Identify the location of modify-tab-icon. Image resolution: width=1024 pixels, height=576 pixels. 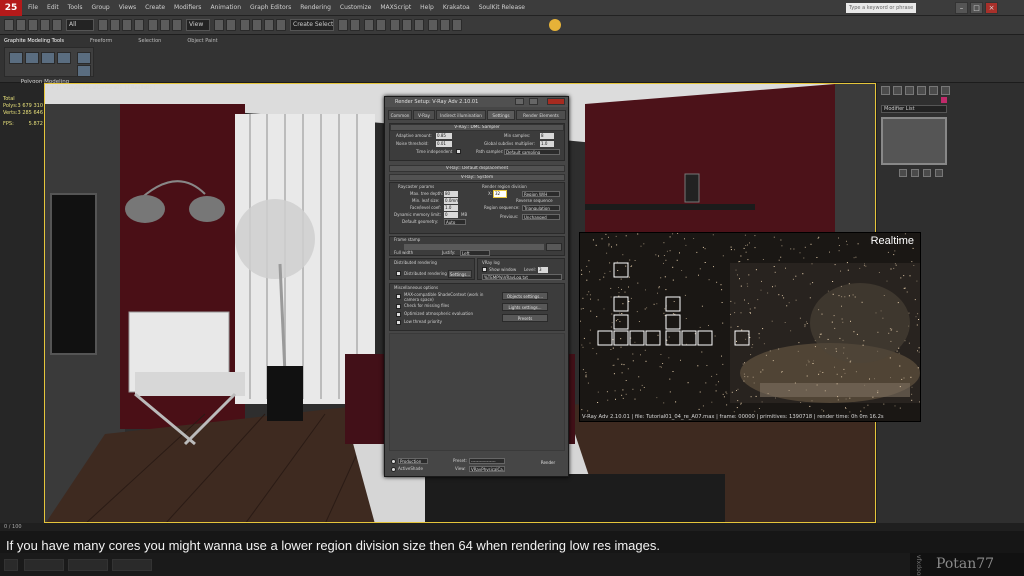
(897, 90).